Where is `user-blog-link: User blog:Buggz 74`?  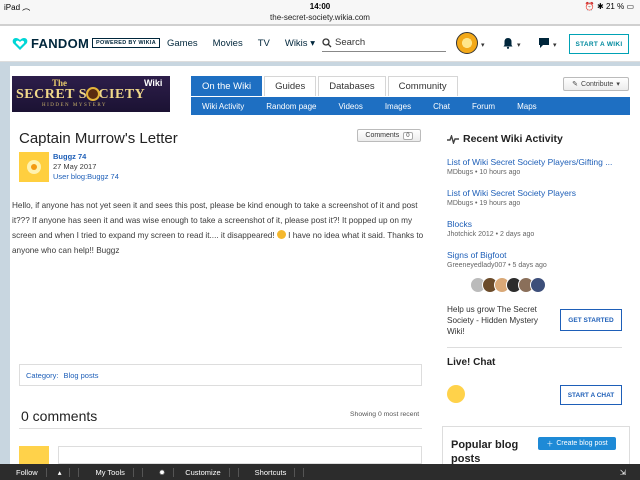
user-blog-link: User blog:Buggz 74 is located at coordinates (86, 177).